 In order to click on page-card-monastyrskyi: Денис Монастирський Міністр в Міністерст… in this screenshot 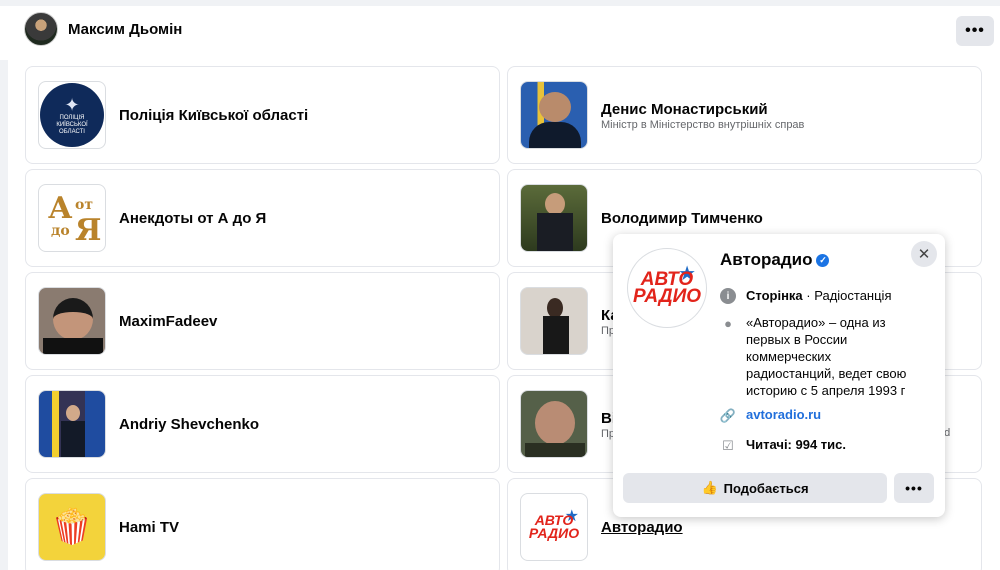, I will do `click(744, 115)`.